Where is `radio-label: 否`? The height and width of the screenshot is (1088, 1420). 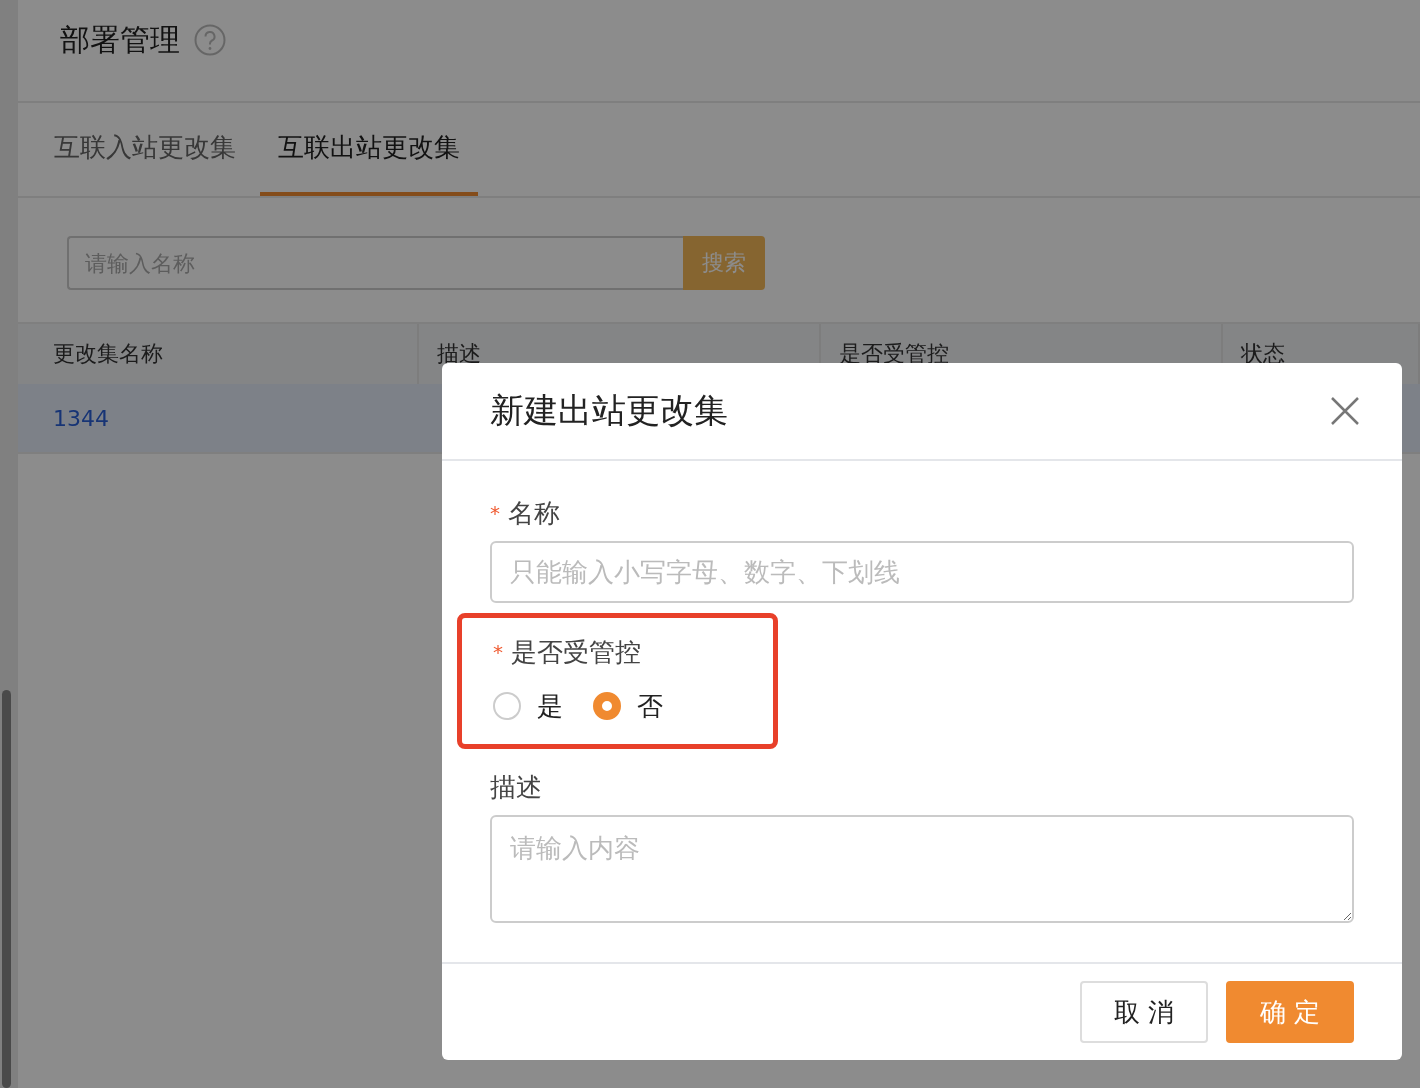
radio-label: 否 is located at coordinates (650, 706).